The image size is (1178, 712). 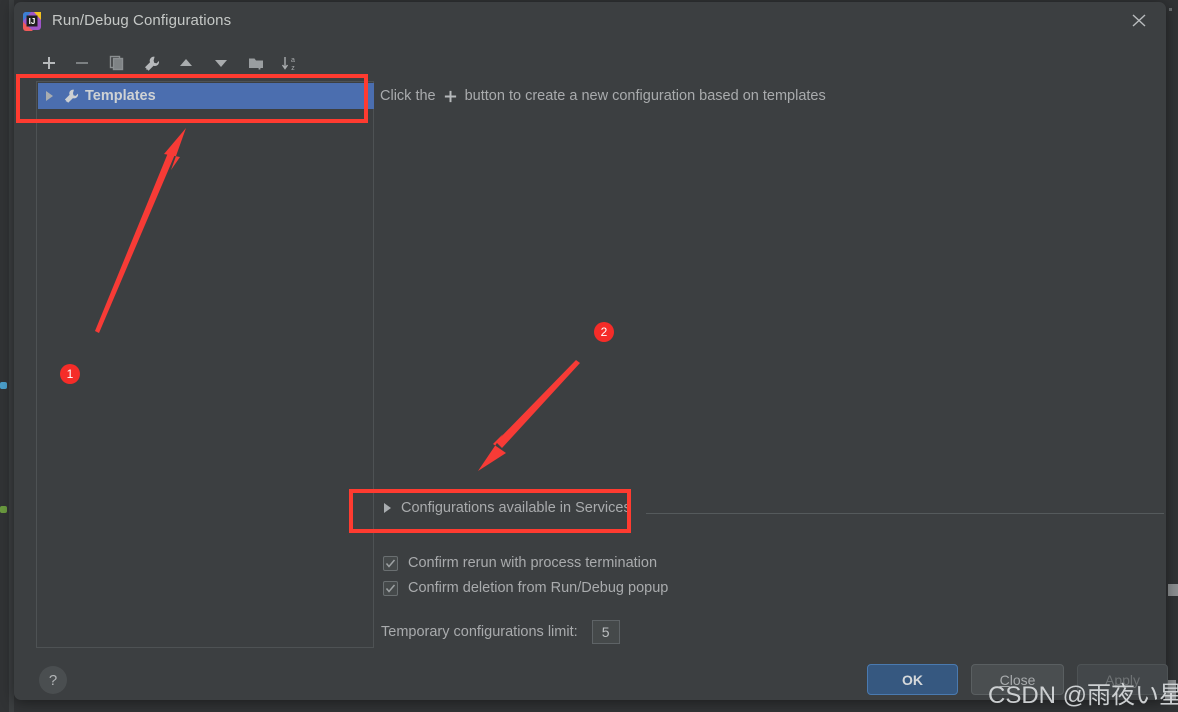 I want to click on temporary-limit-input, so click(x=605, y=632).